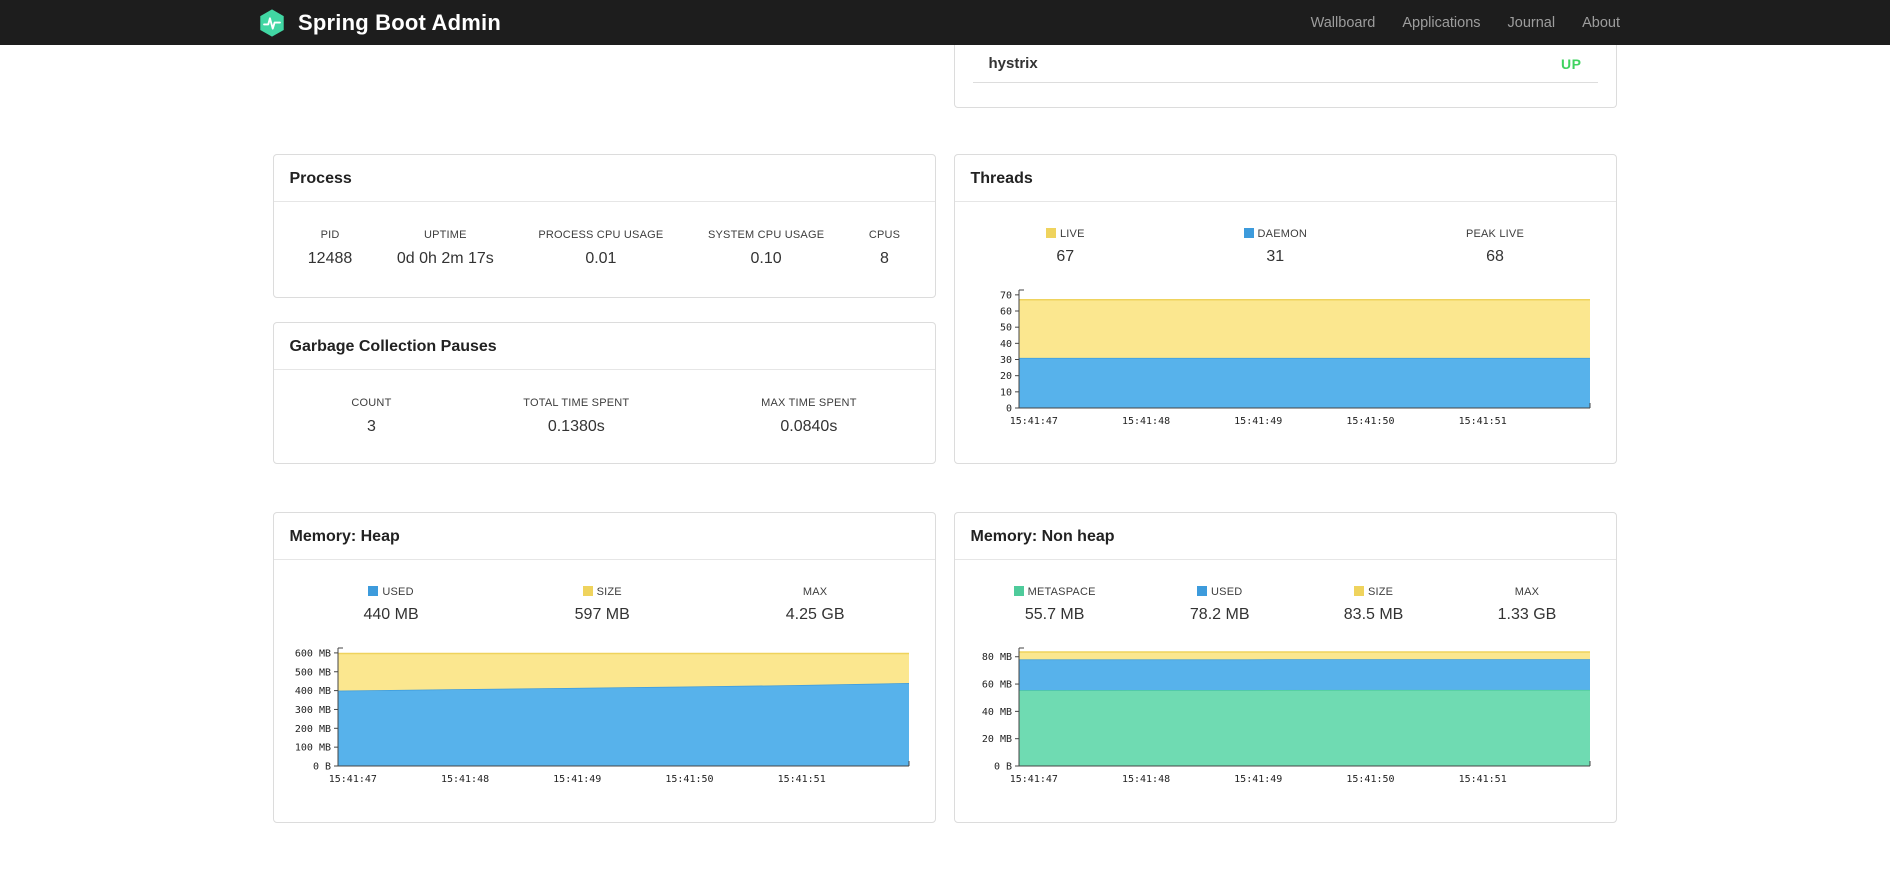 This screenshot has width=1890, height=892. What do you see at coordinates (576, 426) in the screenshot?
I see `metric-value: 0.1380s` at bounding box center [576, 426].